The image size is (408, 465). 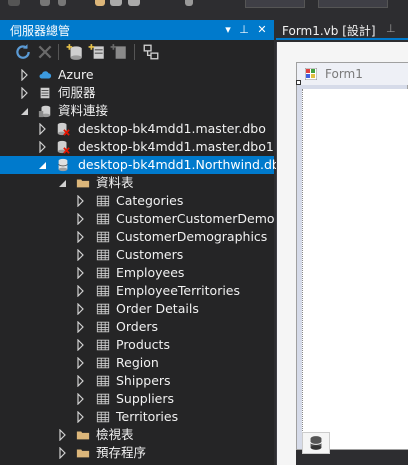 I want to click on tab-pin-icon: ⊥, so click(x=391, y=28).